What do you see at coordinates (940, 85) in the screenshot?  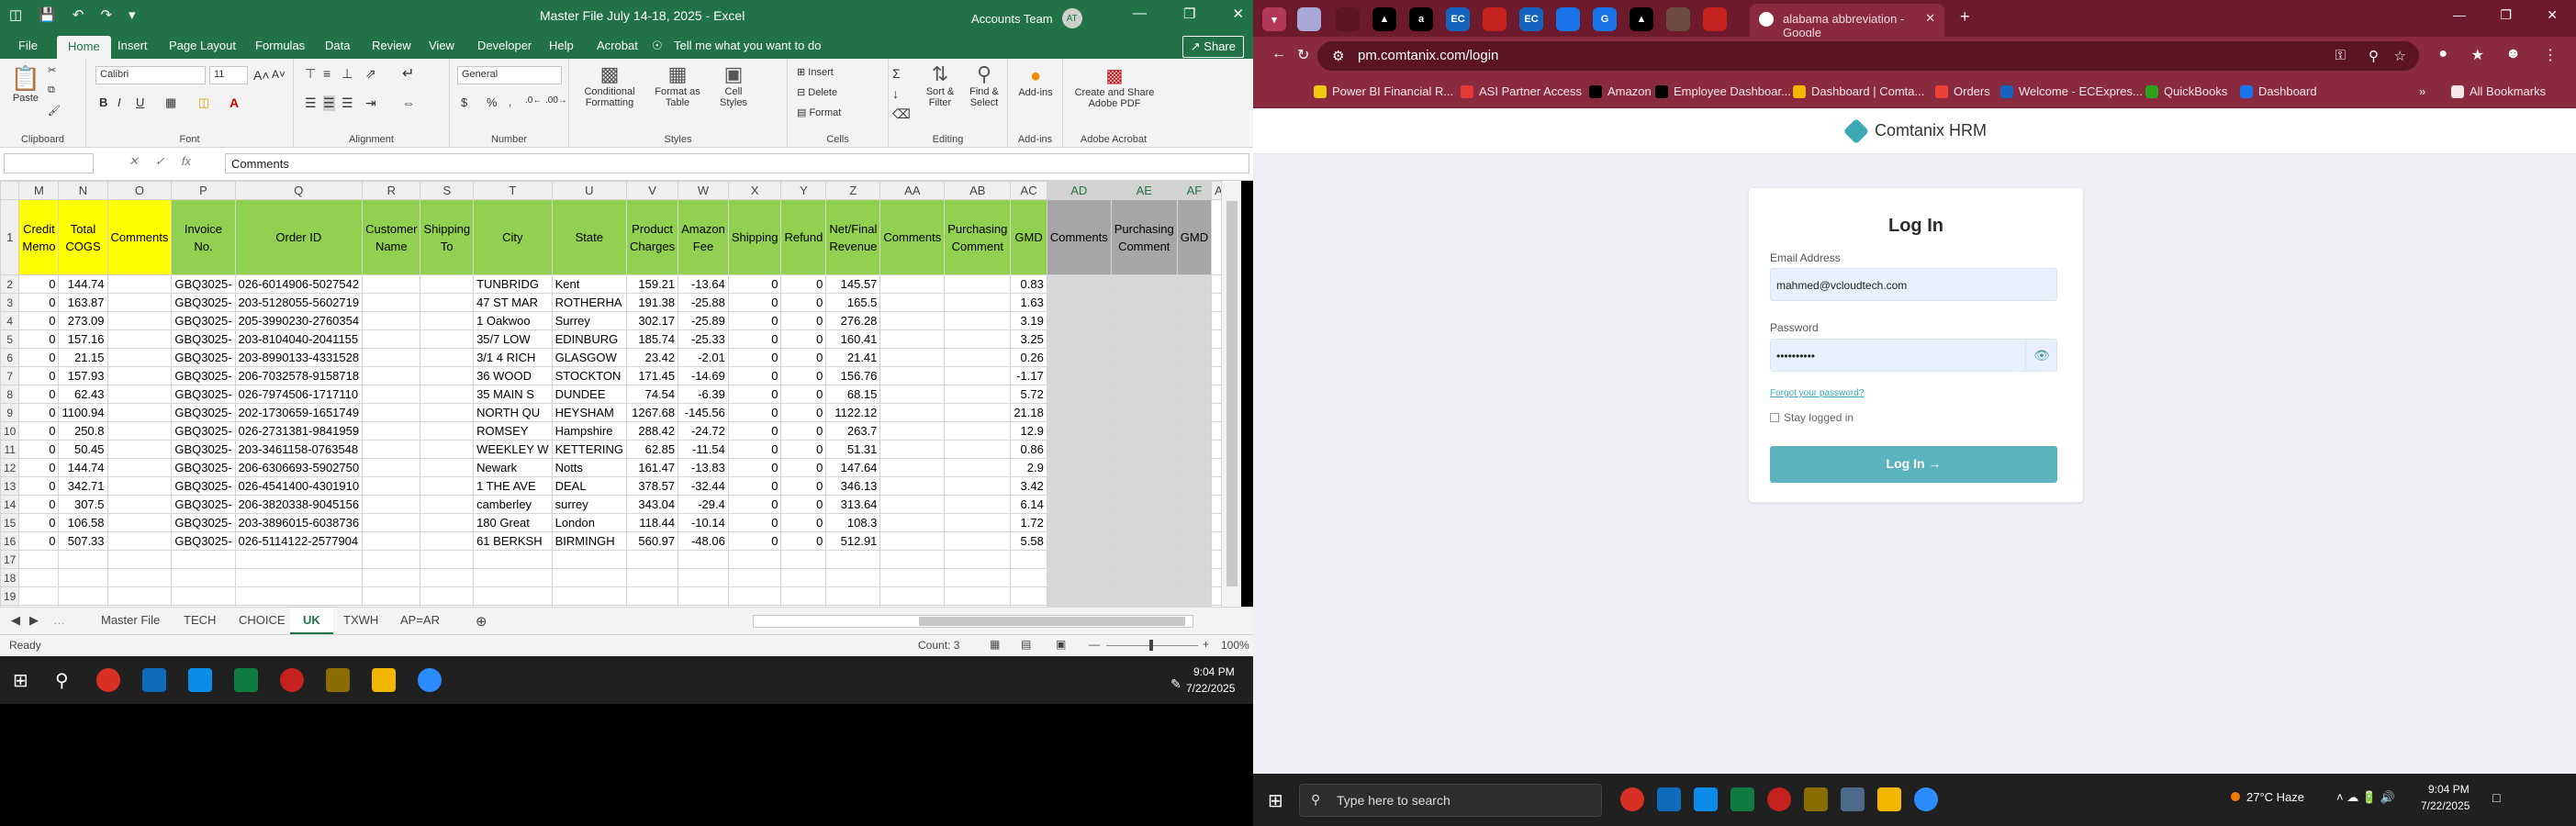 I see `sort-filter-button: ⇅ Sort & Filter` at bounding box center [940, 85].